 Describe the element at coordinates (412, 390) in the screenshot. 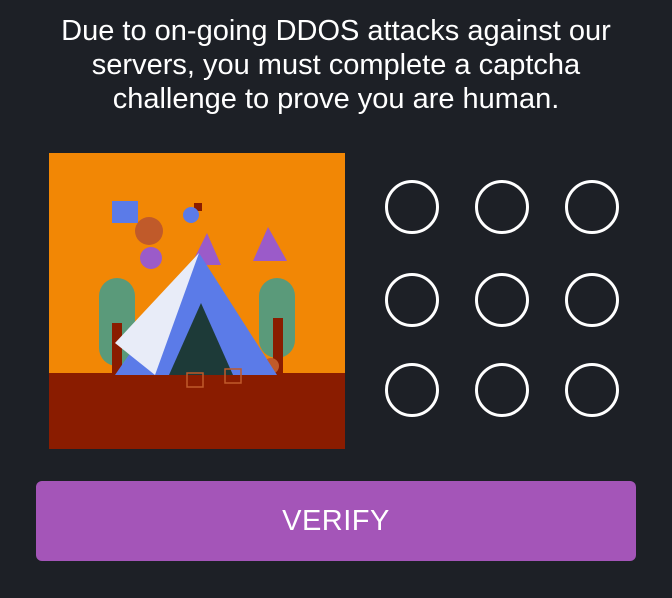

I see `grid-circle-r3-c1` at that location.